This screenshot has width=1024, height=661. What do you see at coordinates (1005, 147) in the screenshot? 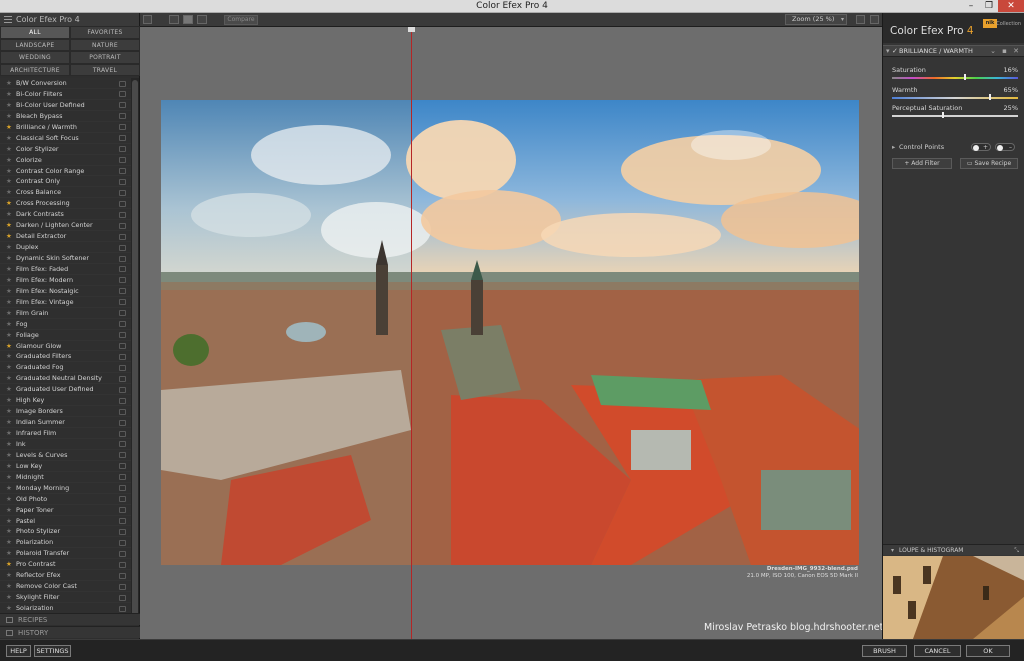
I see `remove-control-point-button: –` at bounding box center [1005, 147].